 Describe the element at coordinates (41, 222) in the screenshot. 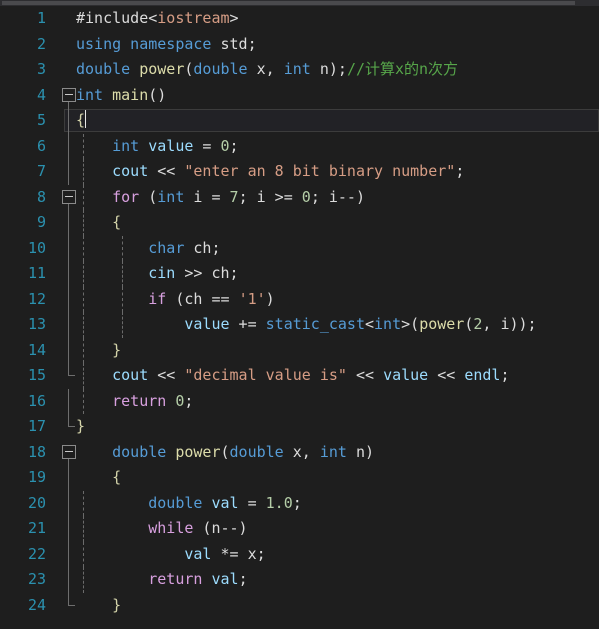

I see `line-number: 9` at that location.